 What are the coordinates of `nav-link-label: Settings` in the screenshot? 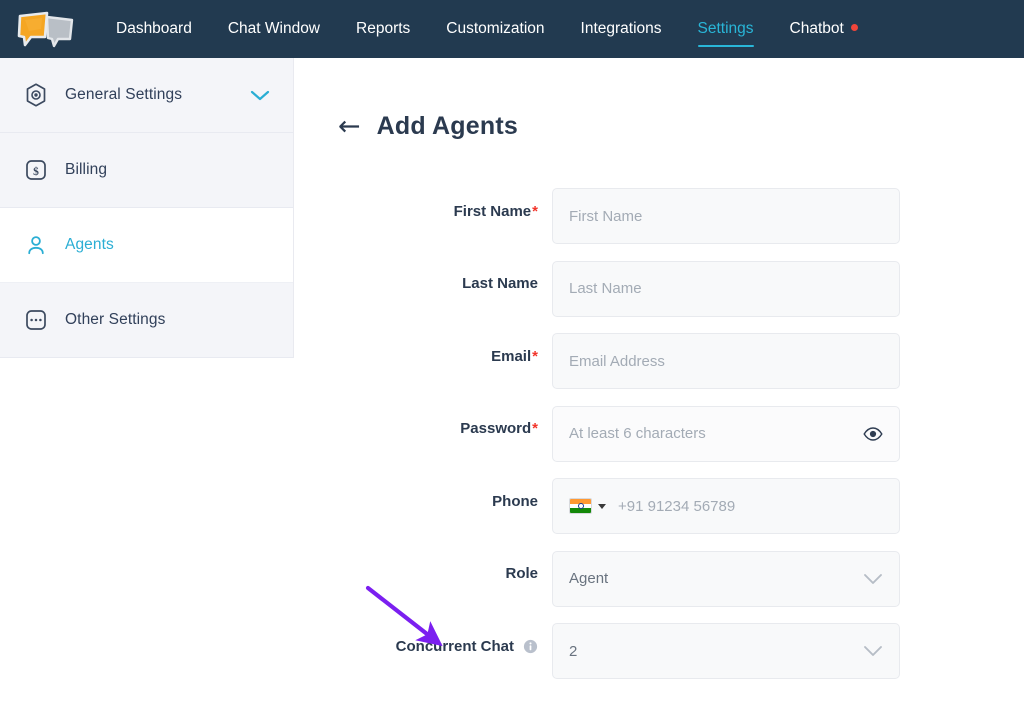 It's located at (725, 28).